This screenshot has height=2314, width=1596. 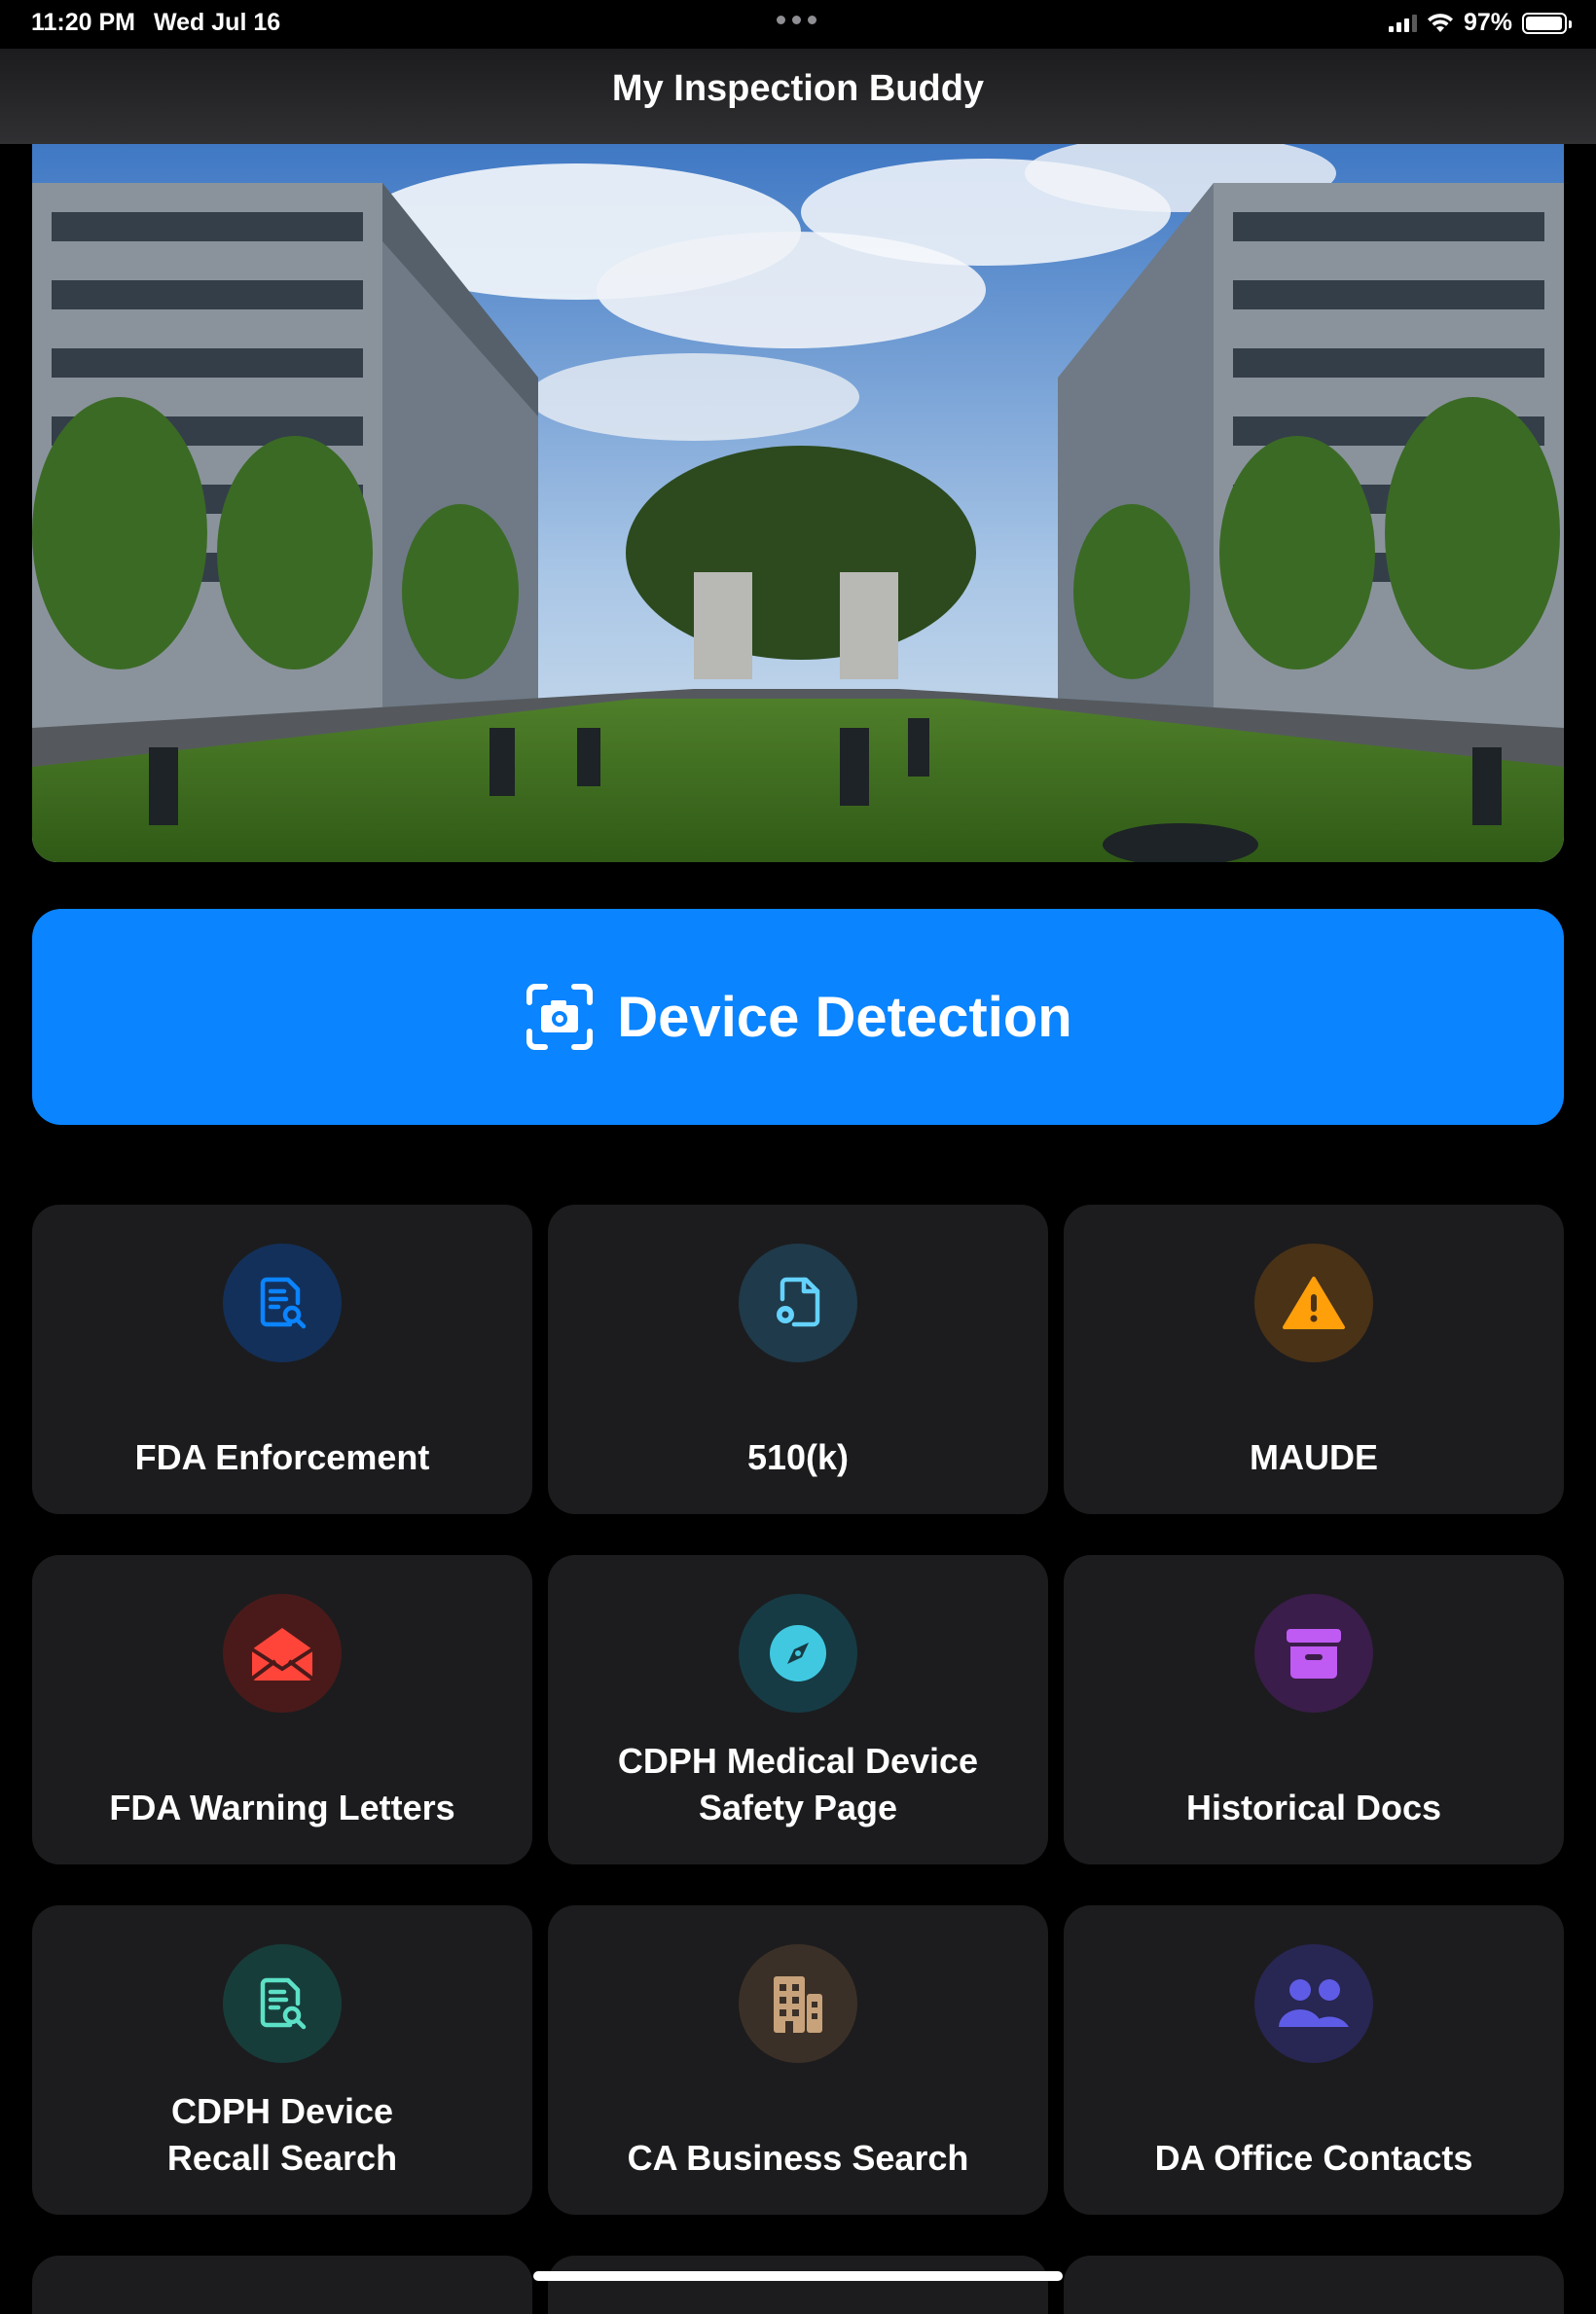 What do you see at coordinates (798, 2276) in the screenshot?
I see `home-indicator` at bounding box center [798, 2276].